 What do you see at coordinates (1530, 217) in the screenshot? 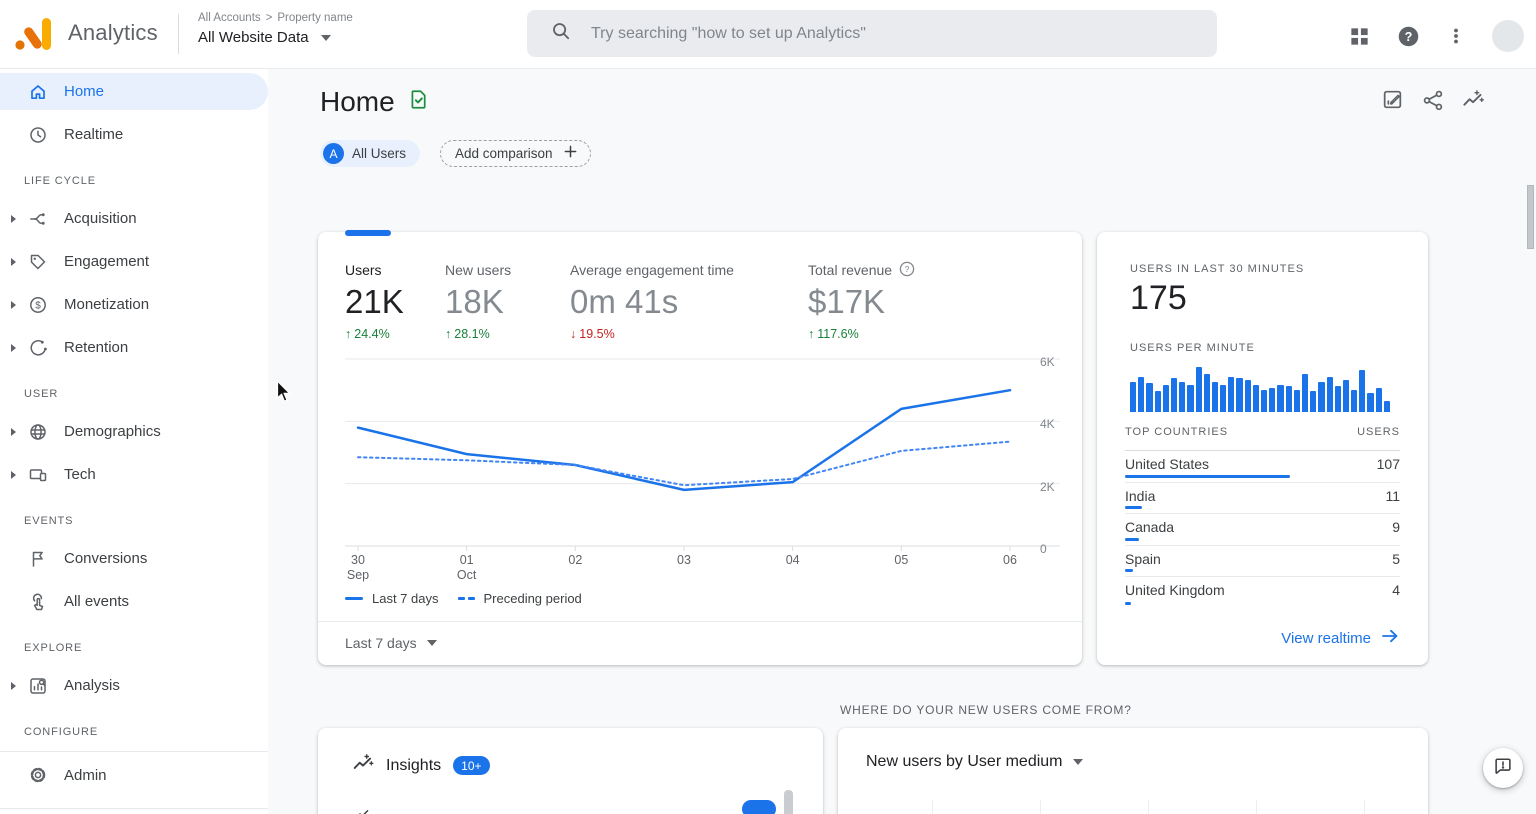
I see `page-scrollbar-thumb` at bounding box center [1530, 217].